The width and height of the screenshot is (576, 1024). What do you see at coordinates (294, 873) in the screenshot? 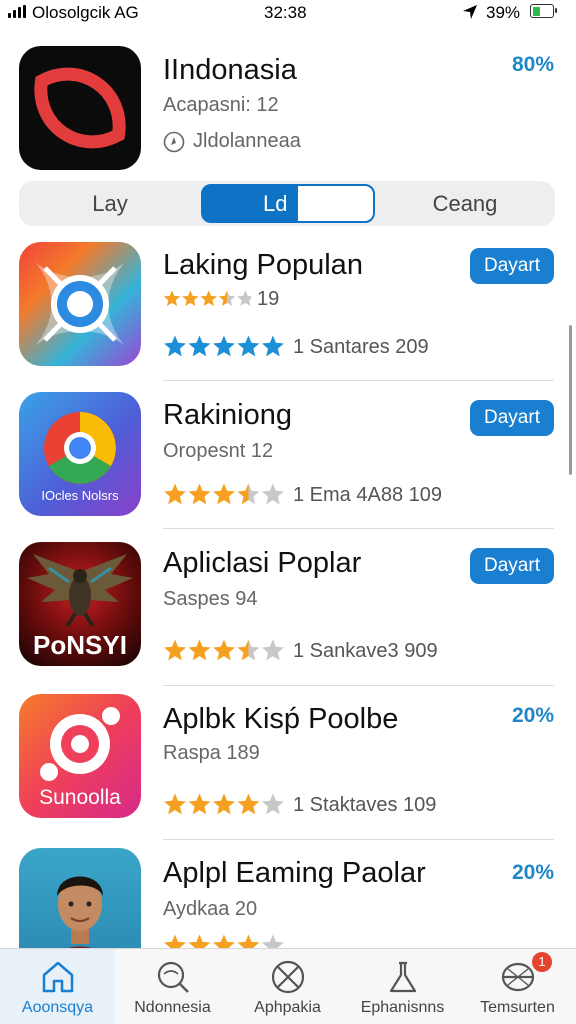
I see `app-name: Aplpl Eaming Paolar` at bounding box center [294, 873].